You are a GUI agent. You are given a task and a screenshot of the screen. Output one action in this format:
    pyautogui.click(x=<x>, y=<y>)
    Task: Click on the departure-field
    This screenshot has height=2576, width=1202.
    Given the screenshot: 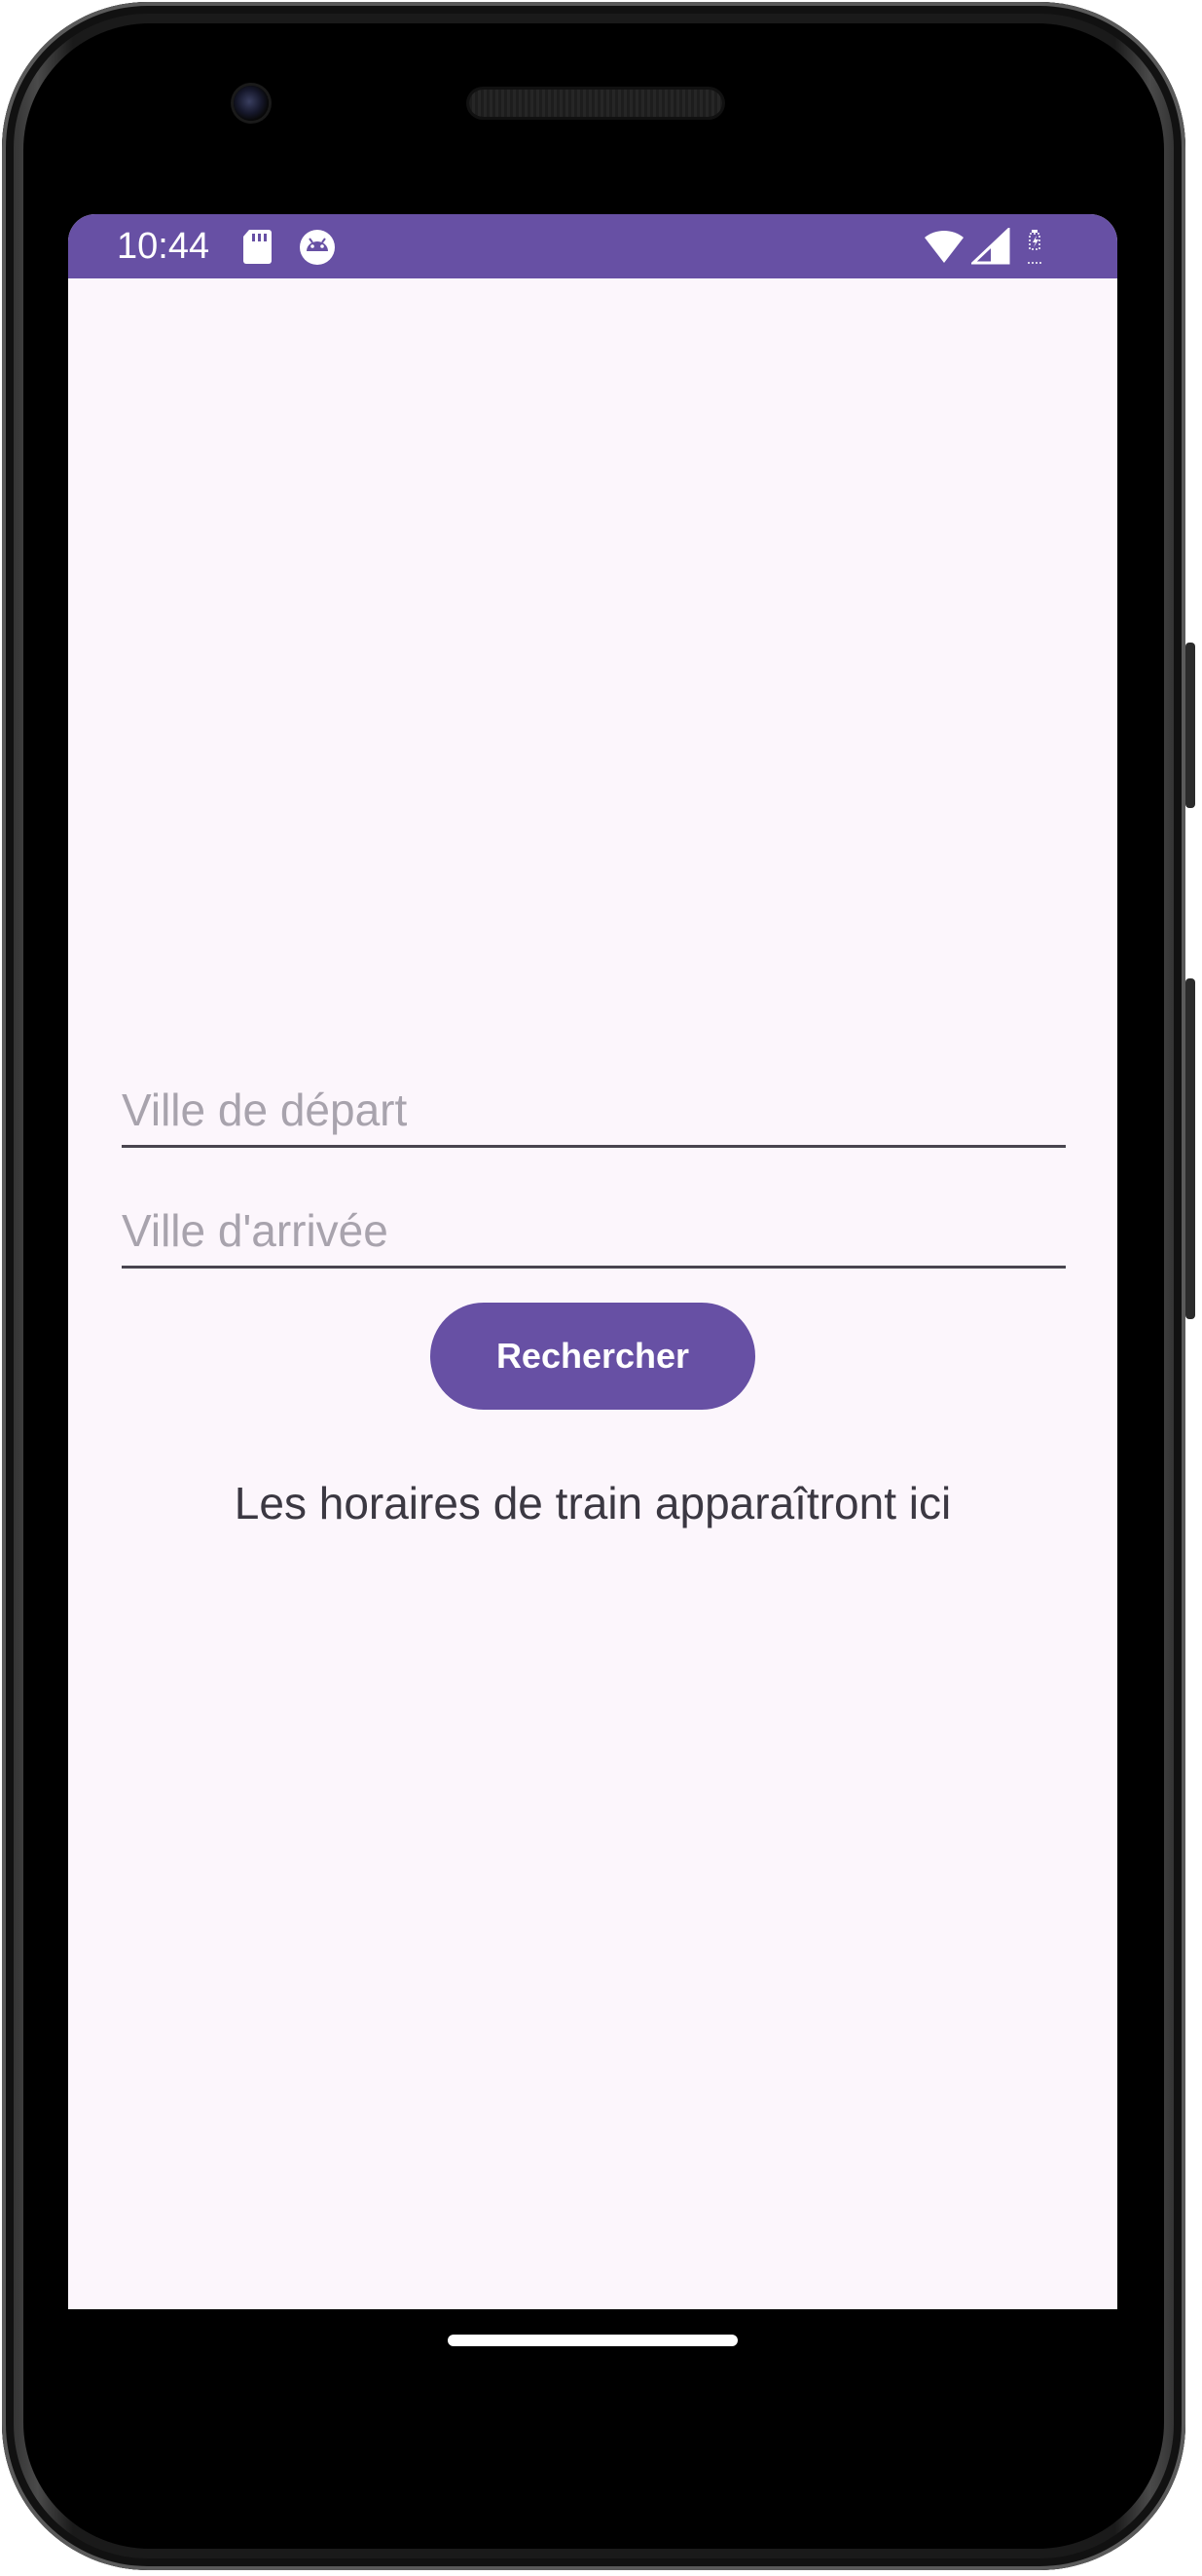 What is the action you would take?
    pyautogui.click(x=594, y=1110)
    